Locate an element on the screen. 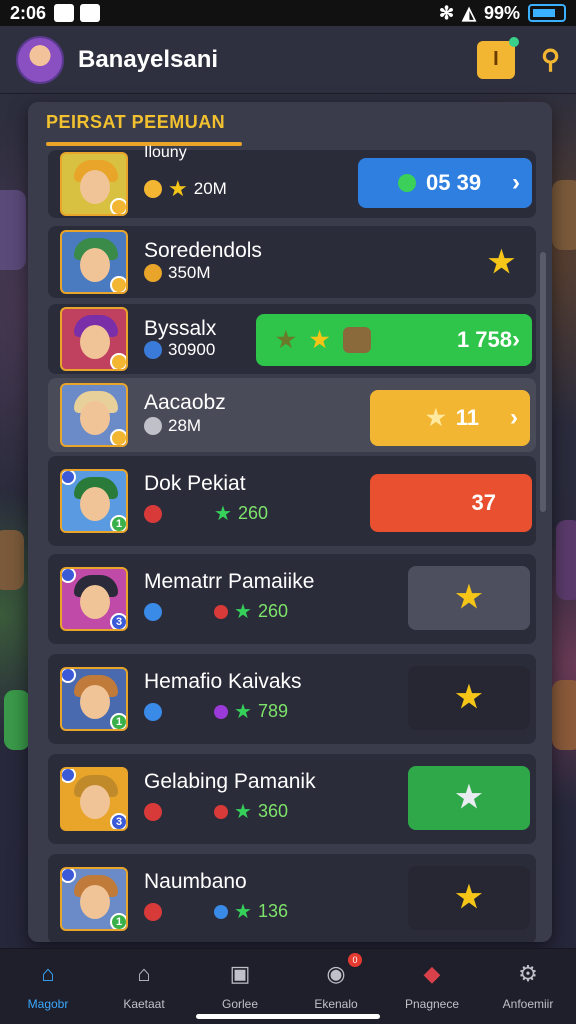 Image resolution: width=576 pixels, height=1024 pixels. list-item: Soredendols 350M ★ is located at coordinates (292, 262).